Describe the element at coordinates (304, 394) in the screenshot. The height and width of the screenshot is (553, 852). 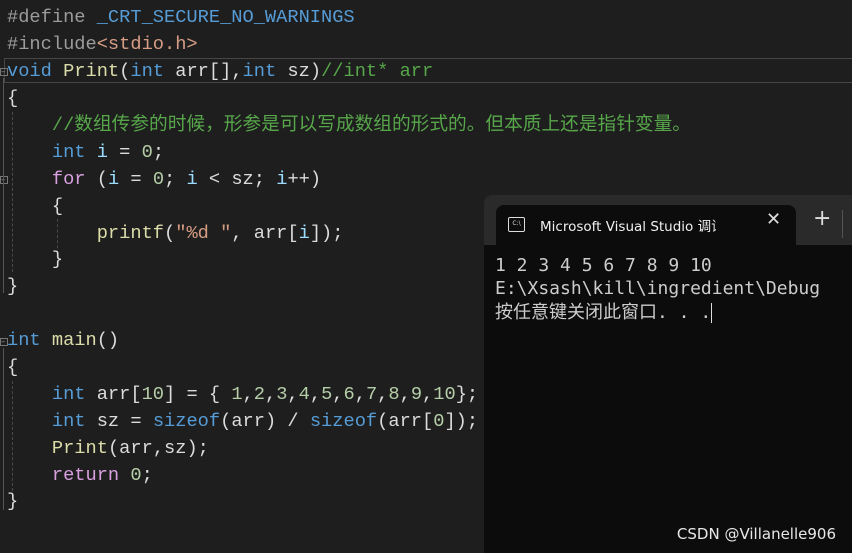
I see `code-token: 4` at that location.